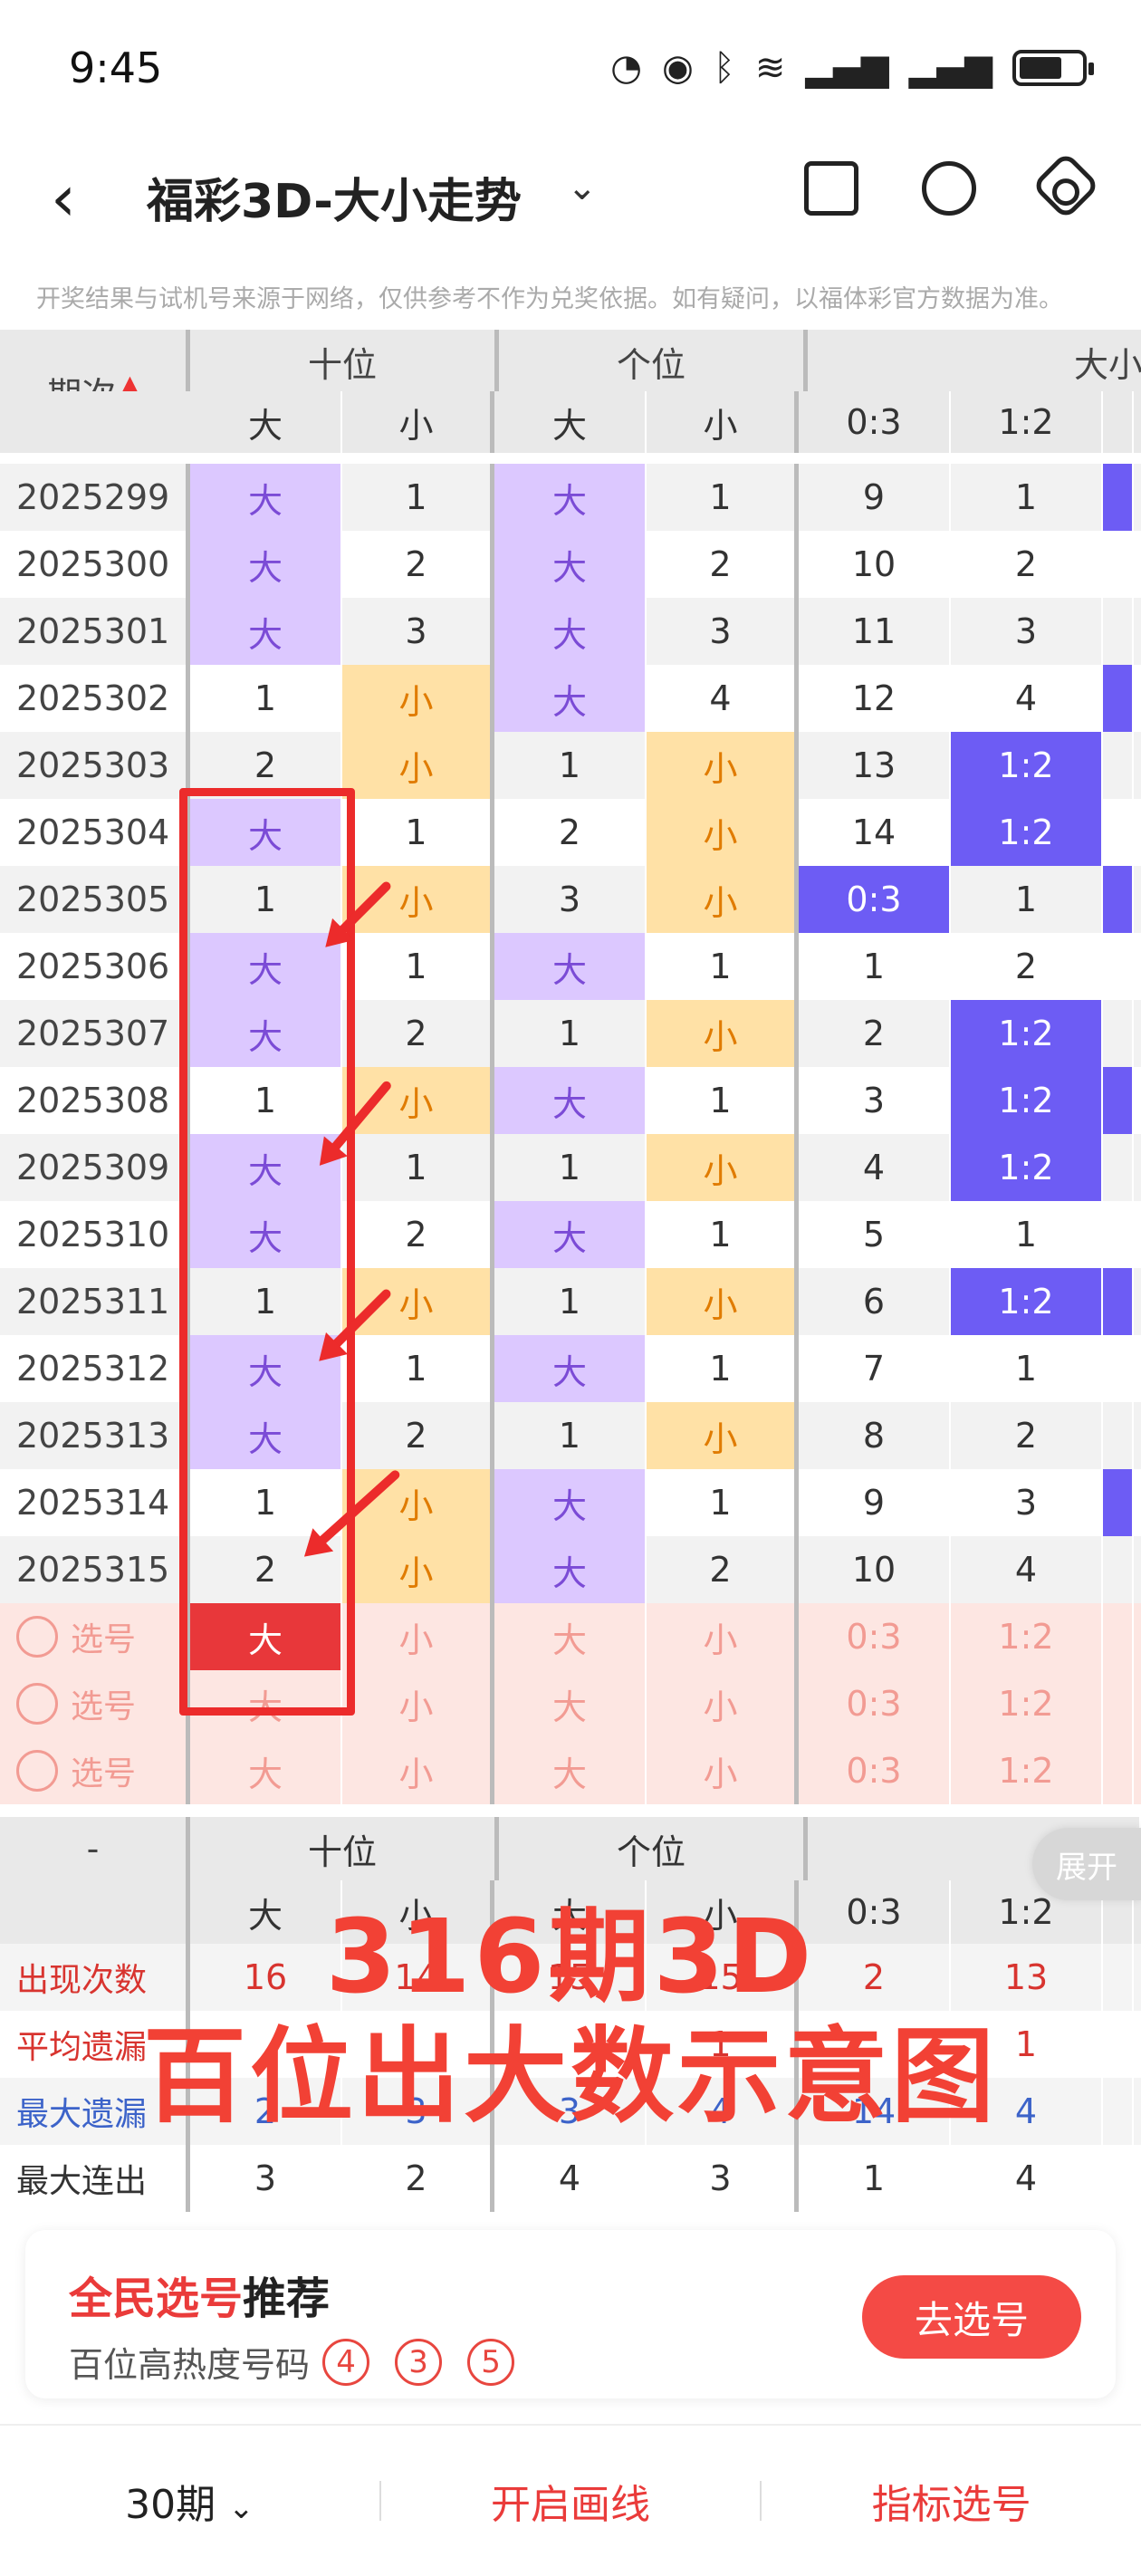  What do you see at coordinates (95, 1301) in the screenshot?
I see `issue-number: 2025311` at bounding box center [95, 1301].